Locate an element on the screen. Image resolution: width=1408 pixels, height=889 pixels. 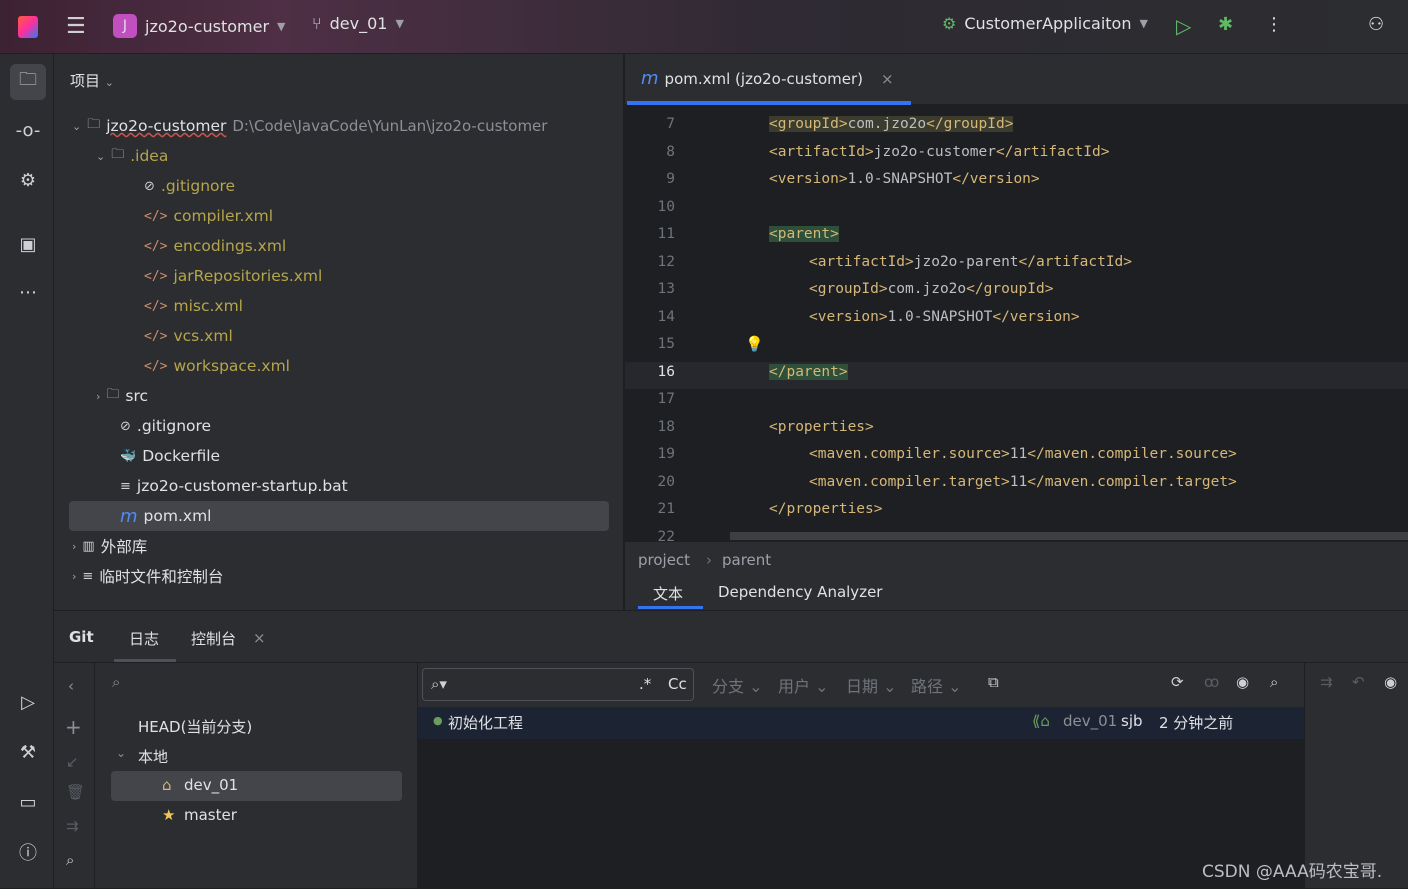
lightbulb-icon: 💡 is located at coordinates (754, 344).